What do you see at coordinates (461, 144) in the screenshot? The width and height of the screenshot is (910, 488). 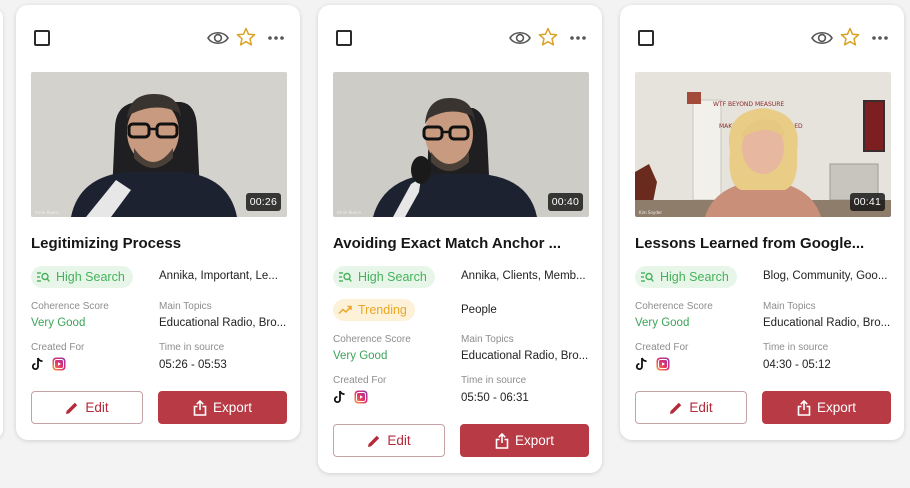 I see `video-thumbnail: Arnie Kuenn 00:40` at bounding box center [461, 144].